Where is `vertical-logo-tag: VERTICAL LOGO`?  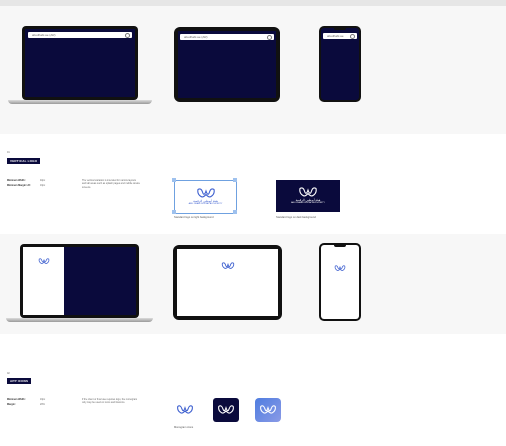
vertical-logo-tag: VERTICAL LOGO is located at coordinates (24, 161).